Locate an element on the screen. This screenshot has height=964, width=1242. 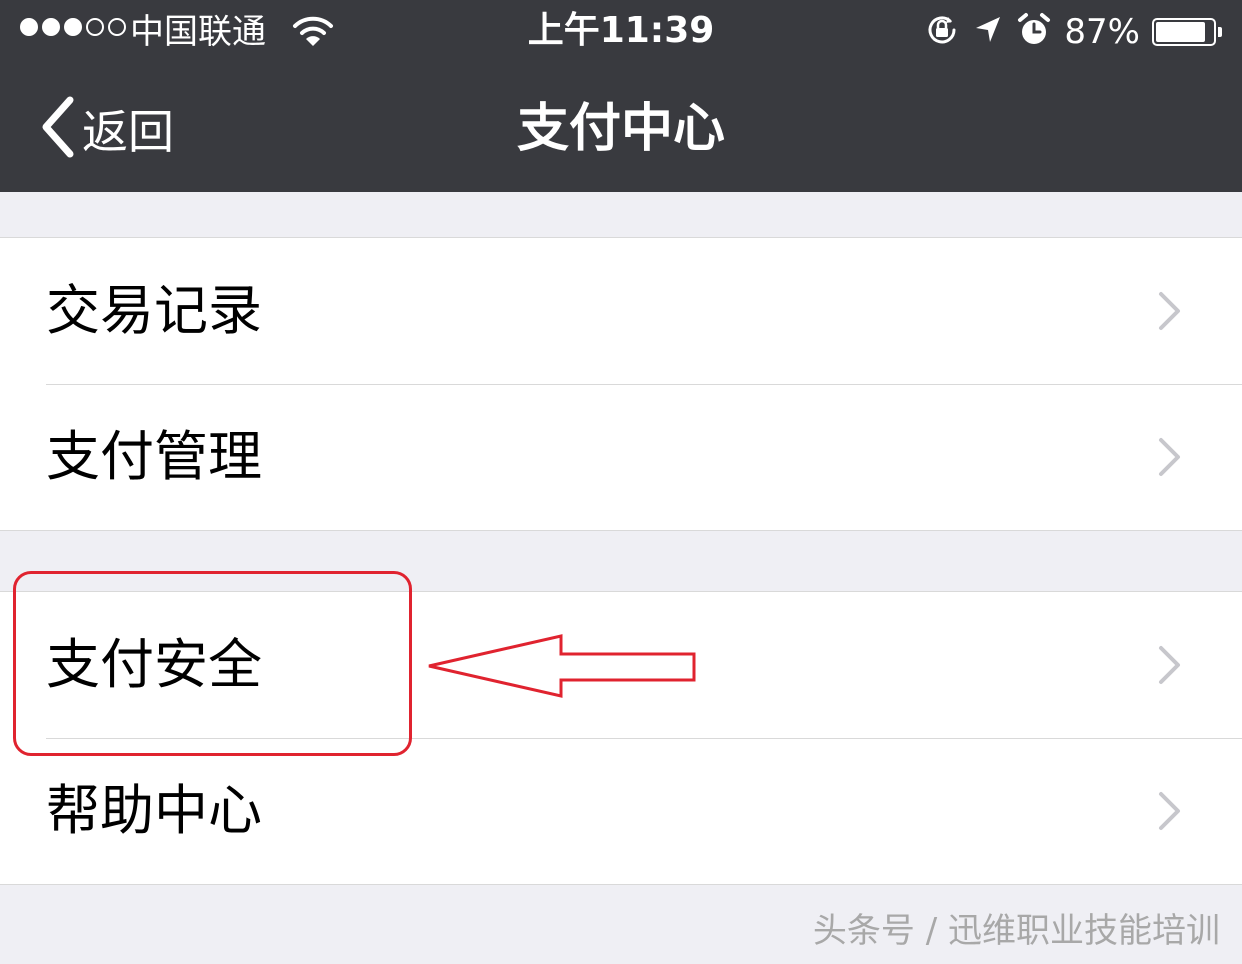
battery-percent: 87% is located at coordinates (1102, 32).